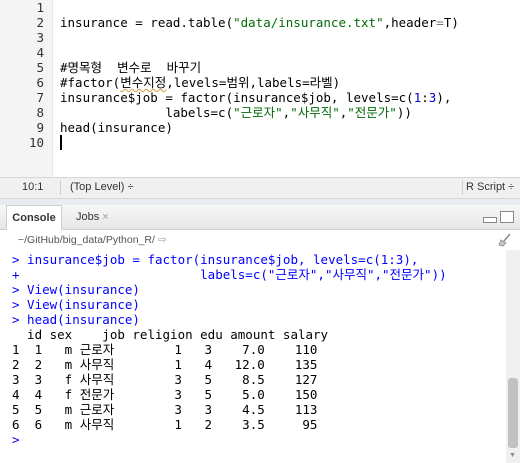 This screenshot has height=463, width=520. Describe the element at coordinates (170, 334) in the screenshot. I see `console-table-header: id sex job religion edu amount salary` at that location.